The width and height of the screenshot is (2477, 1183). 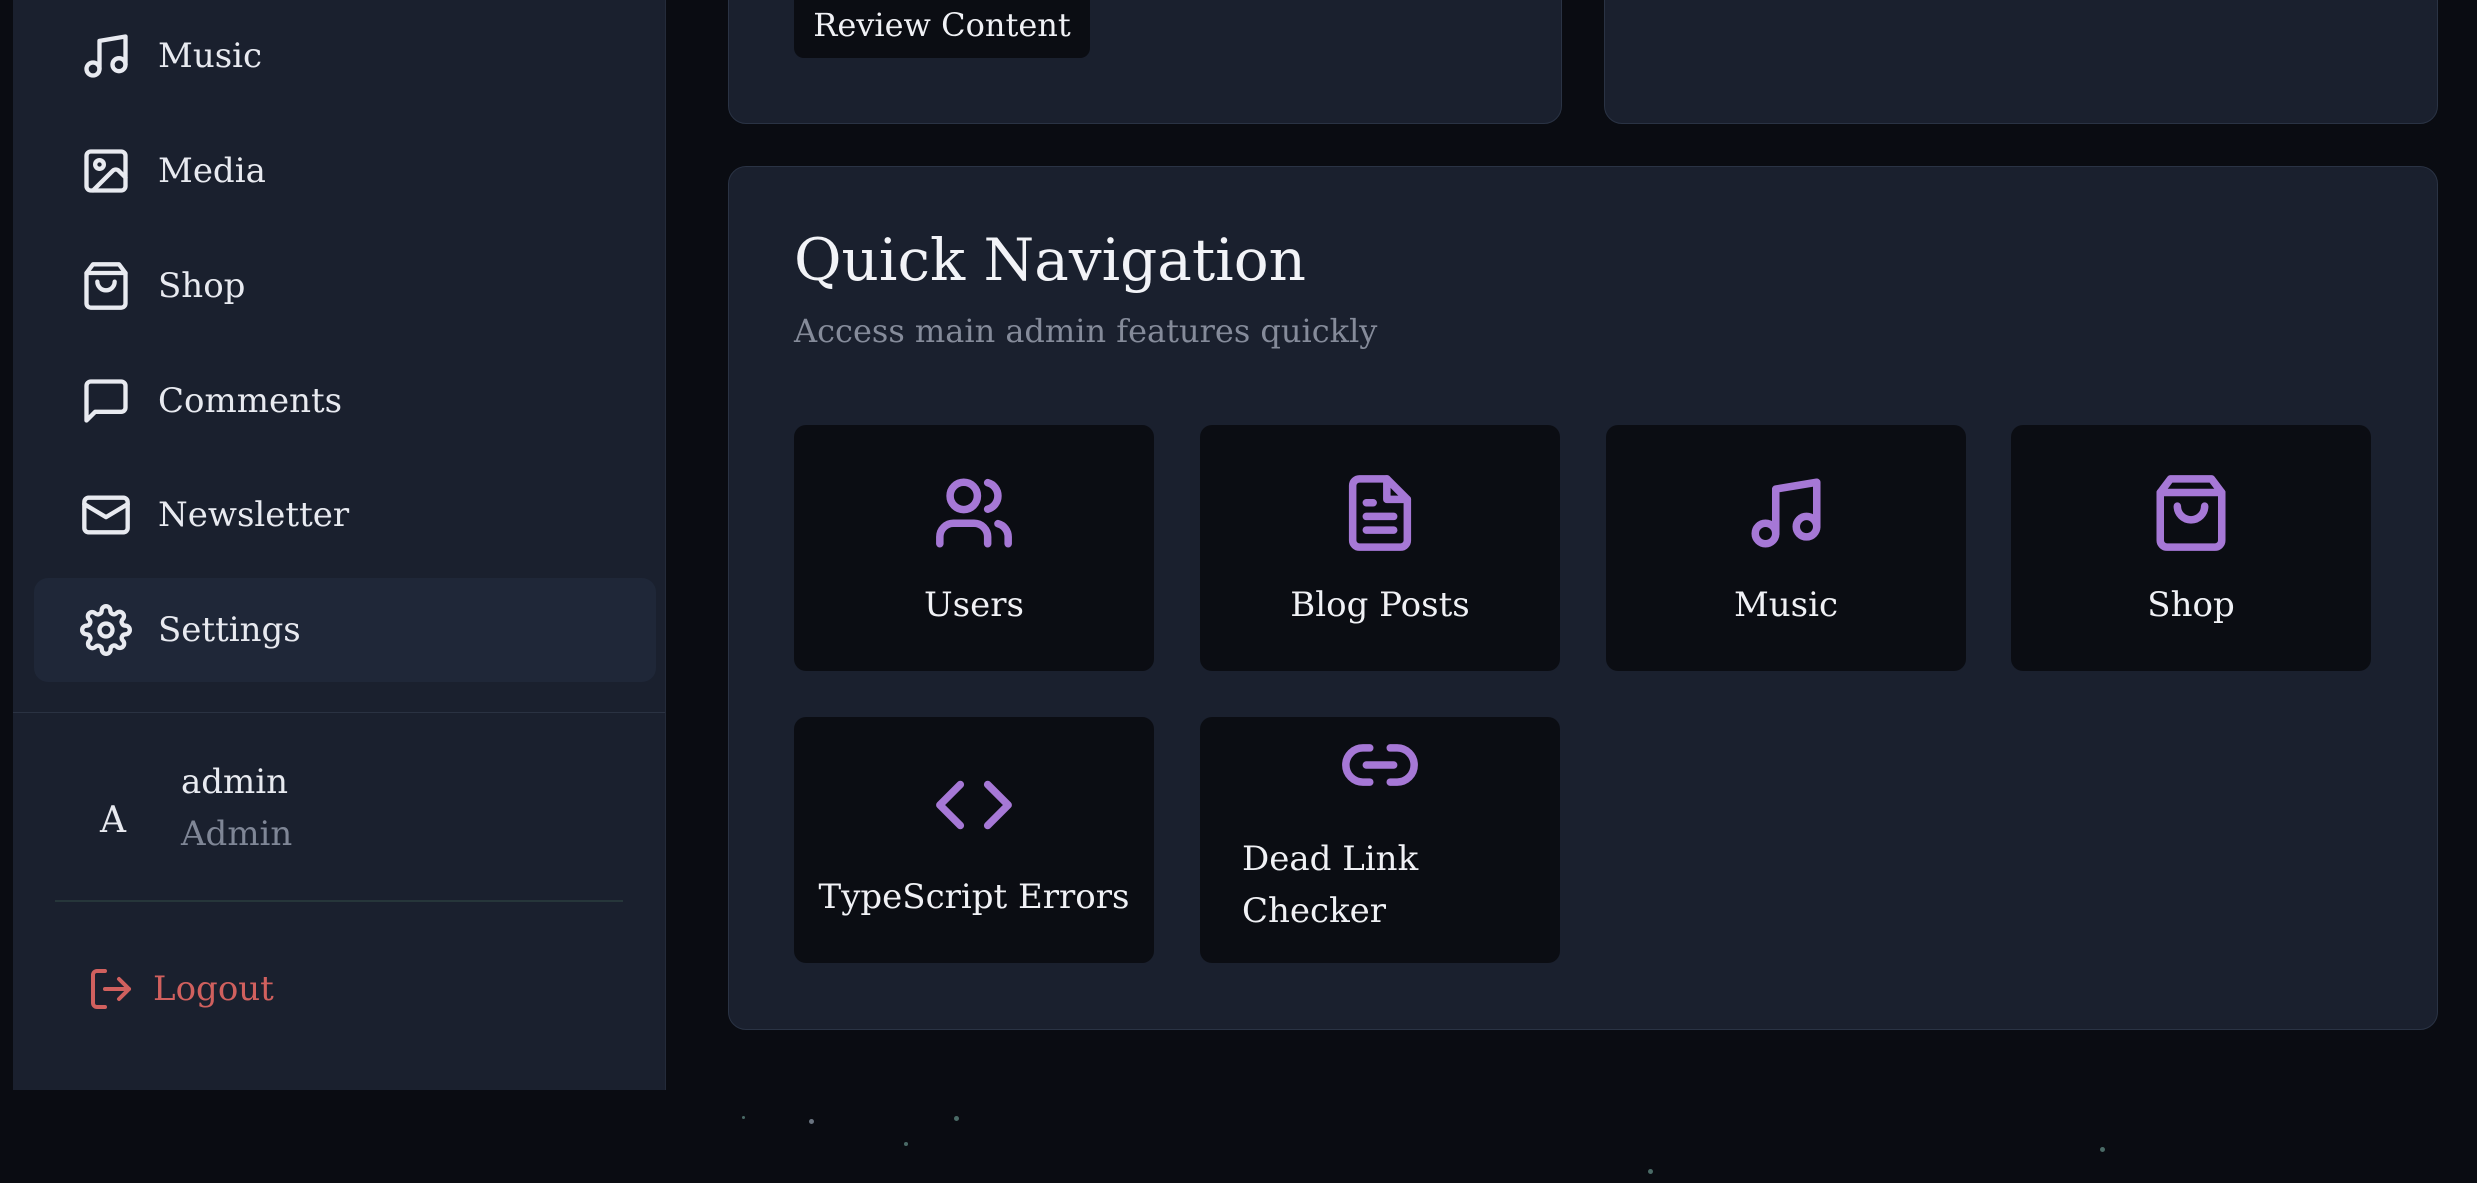 What do you see at coordinates (1050, 260) in the screenshot?
I see `quick-navigation-title: Quick Navigation` at bounding box center [1050, 260].